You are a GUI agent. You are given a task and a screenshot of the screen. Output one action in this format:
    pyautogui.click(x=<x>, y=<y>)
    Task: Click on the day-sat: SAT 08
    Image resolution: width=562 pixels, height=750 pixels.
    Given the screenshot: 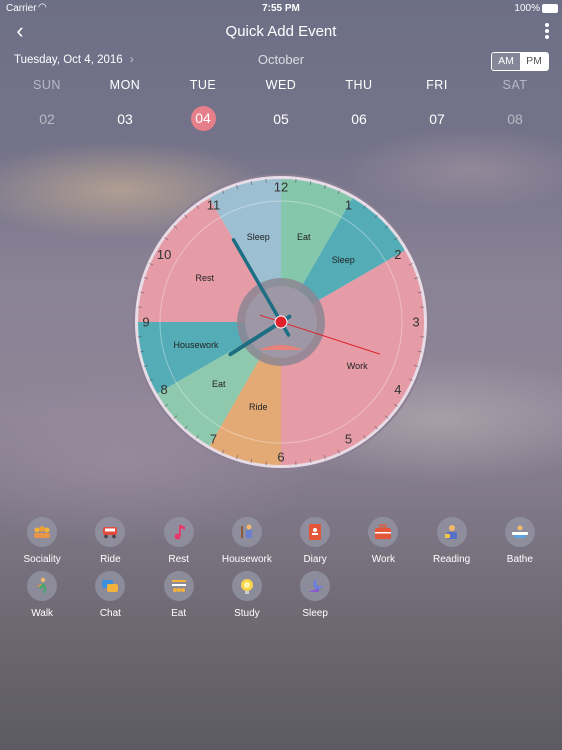 What is the action you would take?
    pyautogui.click(x=515, y=105)
    